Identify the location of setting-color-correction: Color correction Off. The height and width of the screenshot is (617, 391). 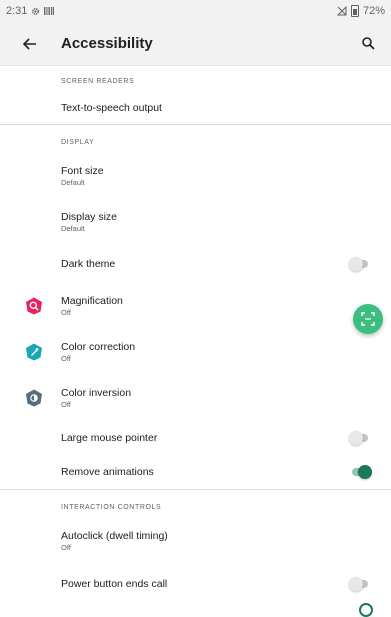
(195, 352).